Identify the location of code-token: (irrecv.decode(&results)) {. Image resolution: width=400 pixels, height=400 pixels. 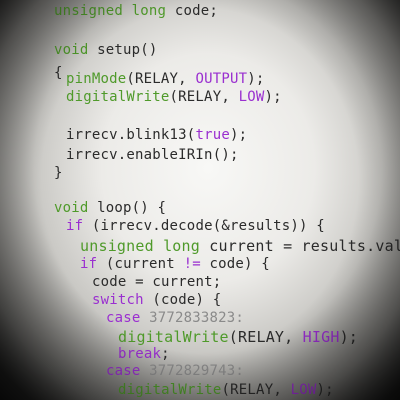
(204, 226).